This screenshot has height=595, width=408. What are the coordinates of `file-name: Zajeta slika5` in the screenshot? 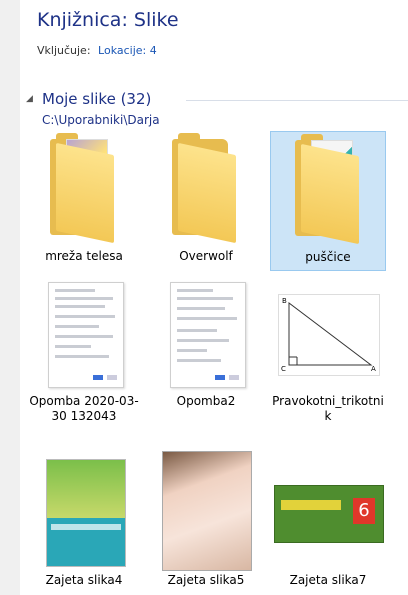 It's located at (206, 580).